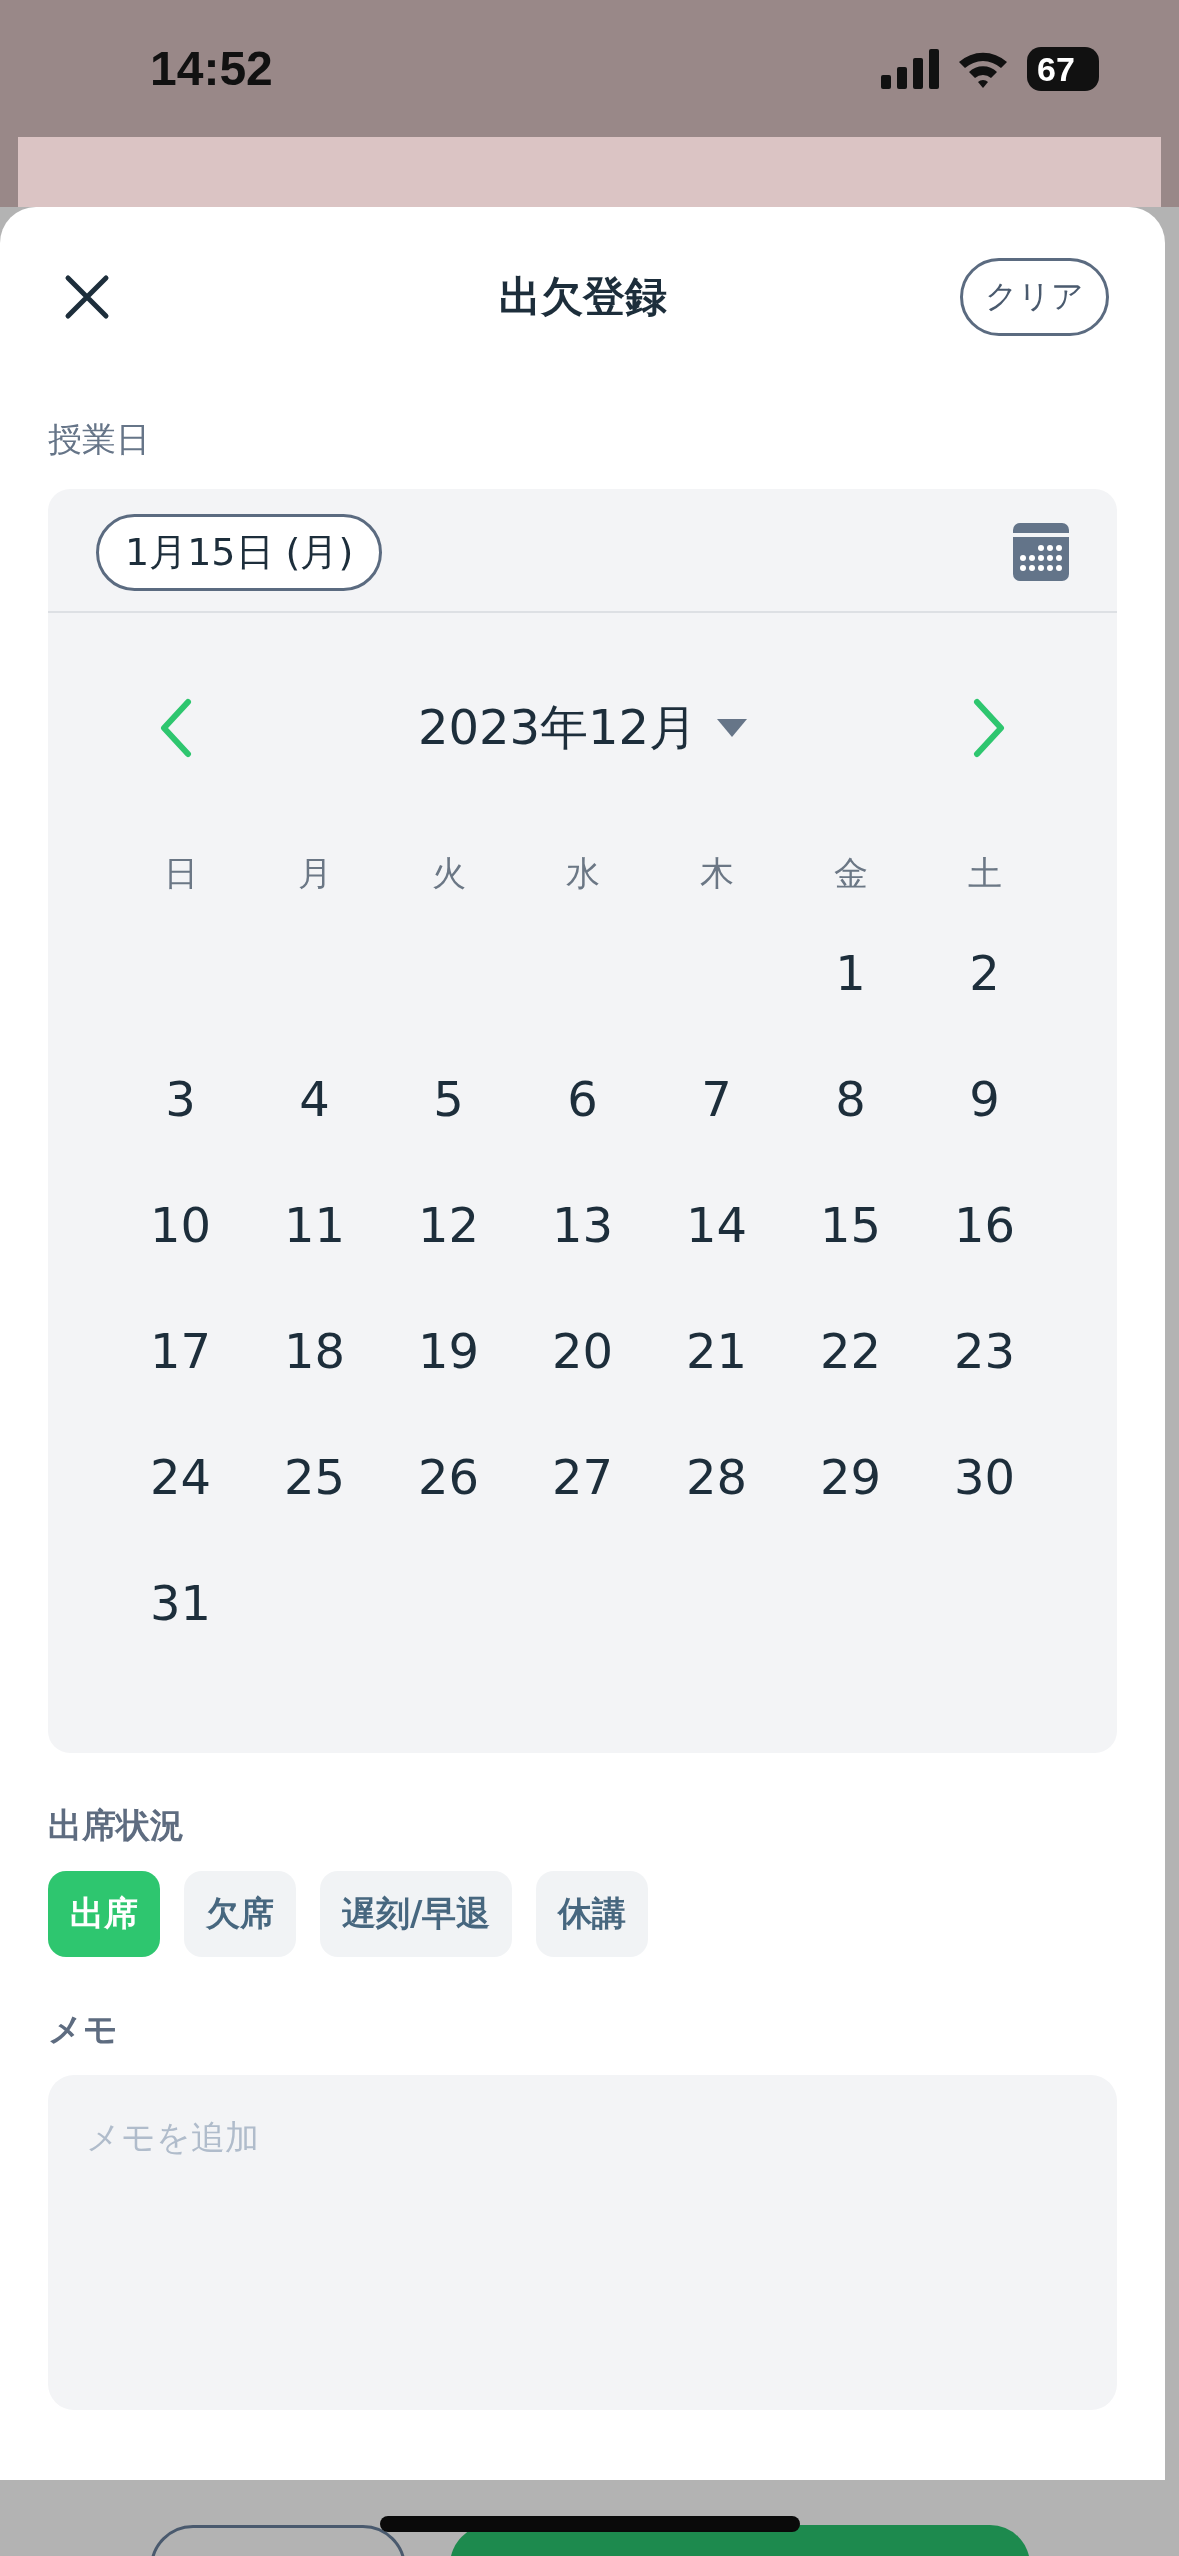 The width and height of the screenshot is (1179, 2556). What do you see at coordinates (314, 873) in the screenshot?
I see `weekday-label: 月` at bounding box center [314, 873].